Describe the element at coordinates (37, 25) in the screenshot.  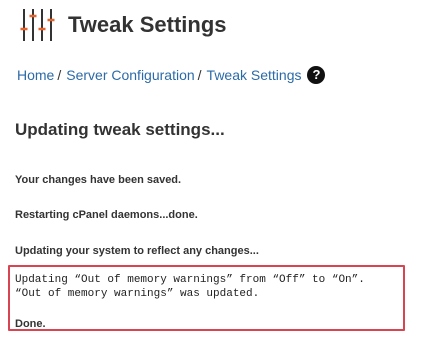
I see `sliders-icon` at that location.